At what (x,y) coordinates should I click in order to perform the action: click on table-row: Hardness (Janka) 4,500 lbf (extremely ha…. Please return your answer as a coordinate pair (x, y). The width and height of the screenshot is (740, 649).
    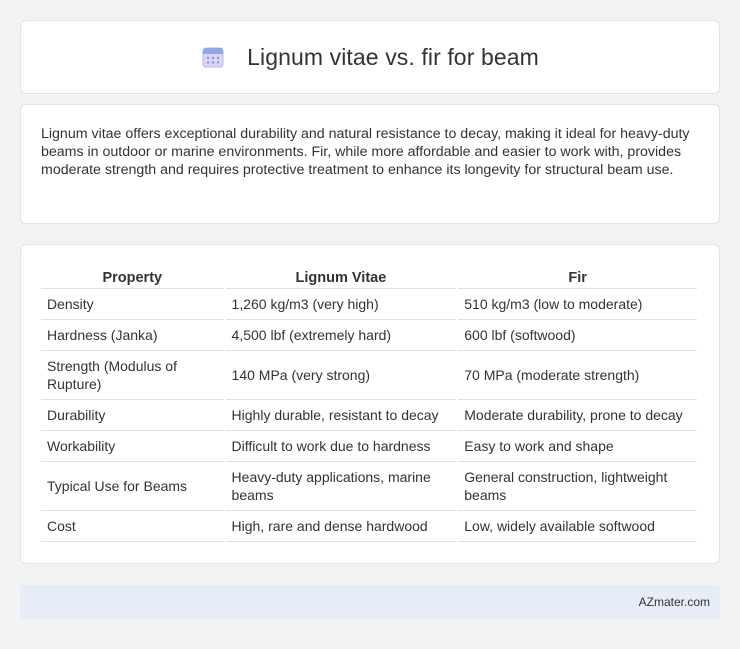
    Looking at the image, I should click on (369, 335).